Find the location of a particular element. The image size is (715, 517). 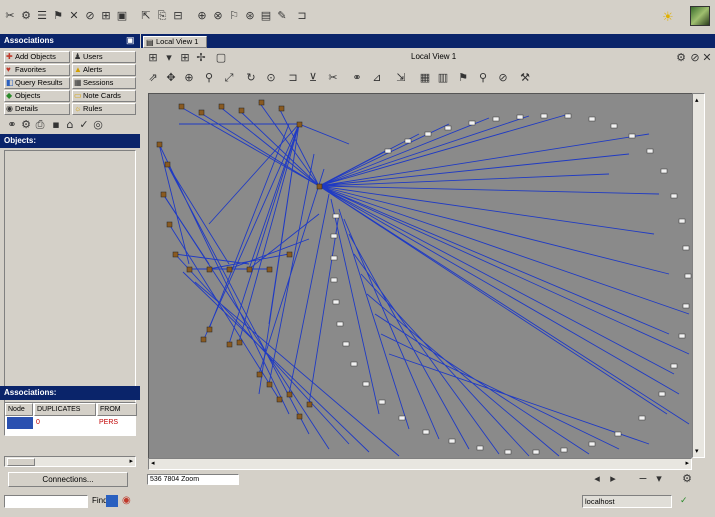

pointer-icon: ✢ is located at coordinates (201, 58).